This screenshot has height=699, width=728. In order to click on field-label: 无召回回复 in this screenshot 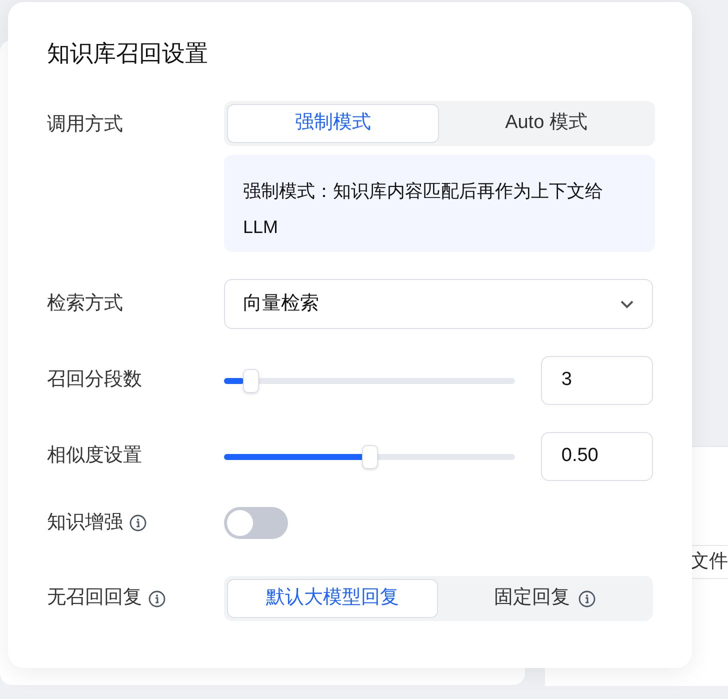, I will do `click(94, 598)`.